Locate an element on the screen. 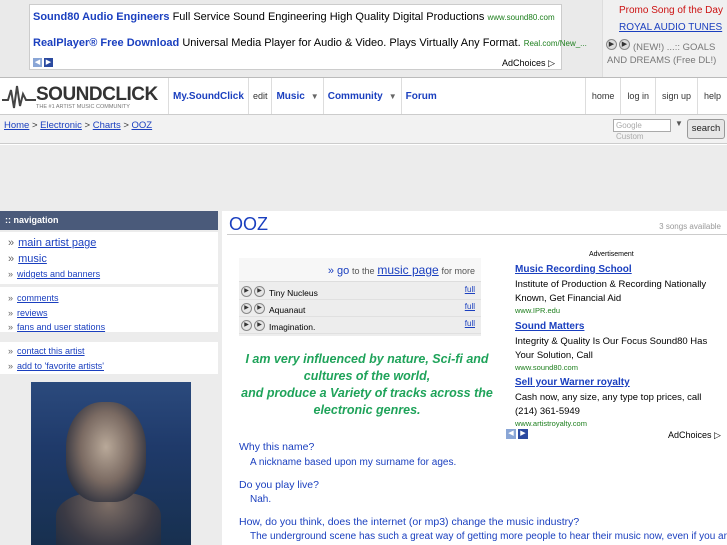  ad-title: Sound80 Audio Engineers is located at coordinates (101, 17).